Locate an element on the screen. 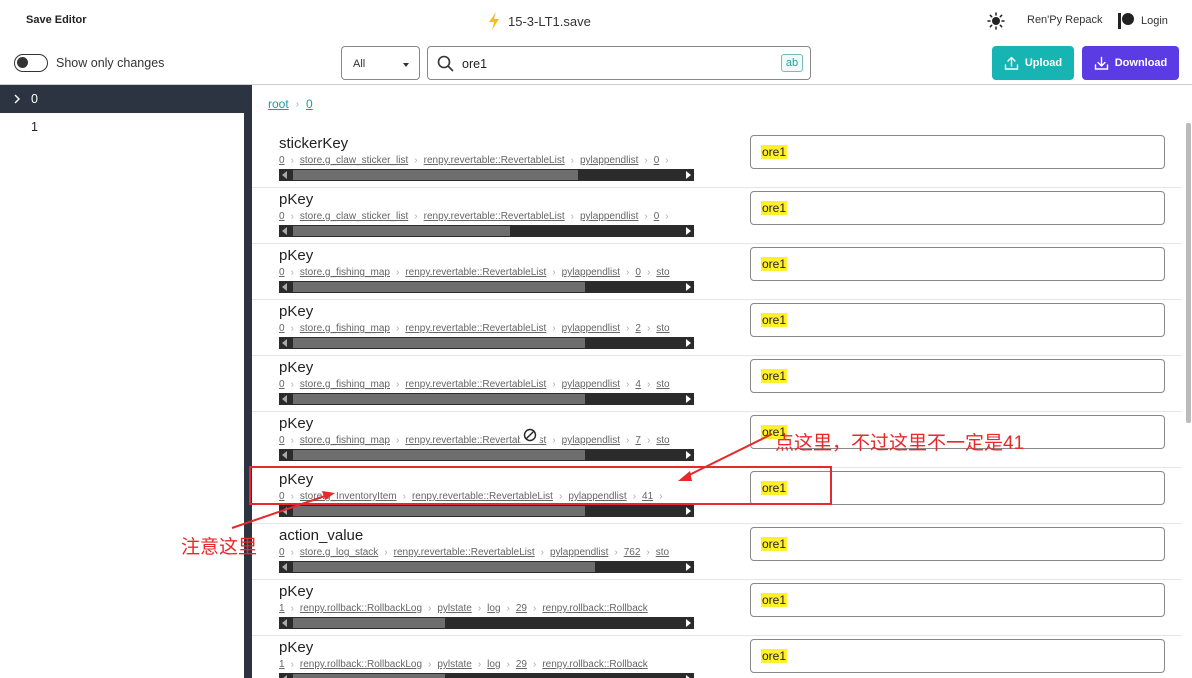 The image size is (1192, 678). renpy-repack-link: Ren'Py Repack is located at coordinates (1064, 20).